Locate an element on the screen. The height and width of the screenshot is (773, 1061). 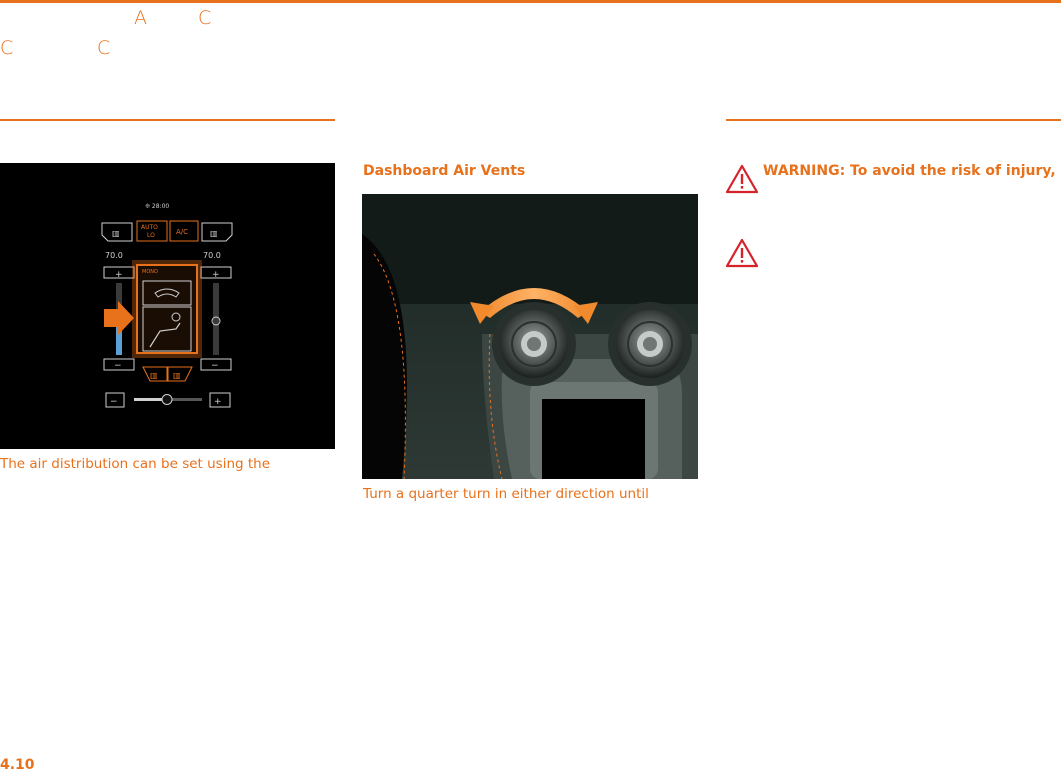
left-column-rule is located at coordinates (167, 120).